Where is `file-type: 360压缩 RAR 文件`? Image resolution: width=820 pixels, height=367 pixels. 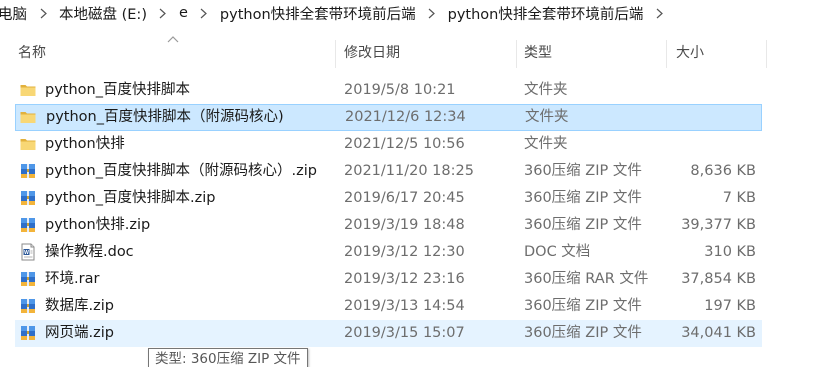 file-type: 360压缩 RAR 文件 is located at coordinates (586, 279).